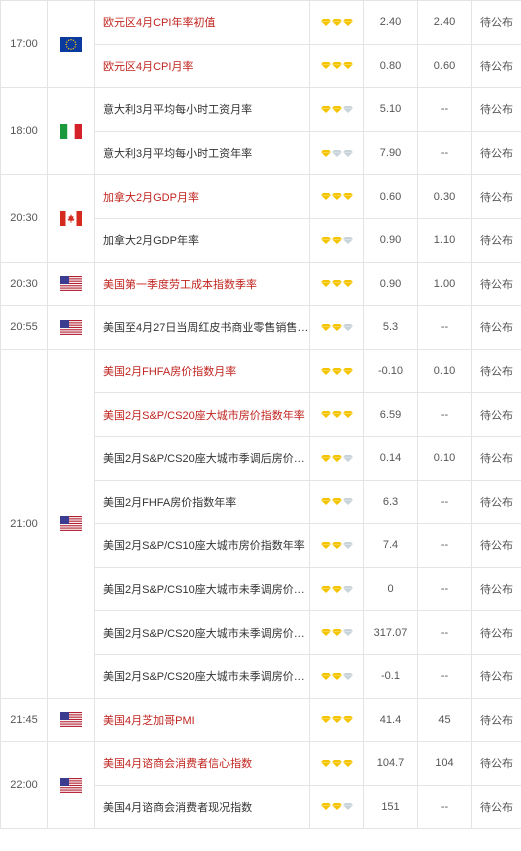 Image resolution: width=521 pixels, height=851 pixels. What do you see at coordinates (202, 22) in the screenshot?
I see `event-name-link: 欧元区4月CPI年率初值` at bounding box center [202, 22].